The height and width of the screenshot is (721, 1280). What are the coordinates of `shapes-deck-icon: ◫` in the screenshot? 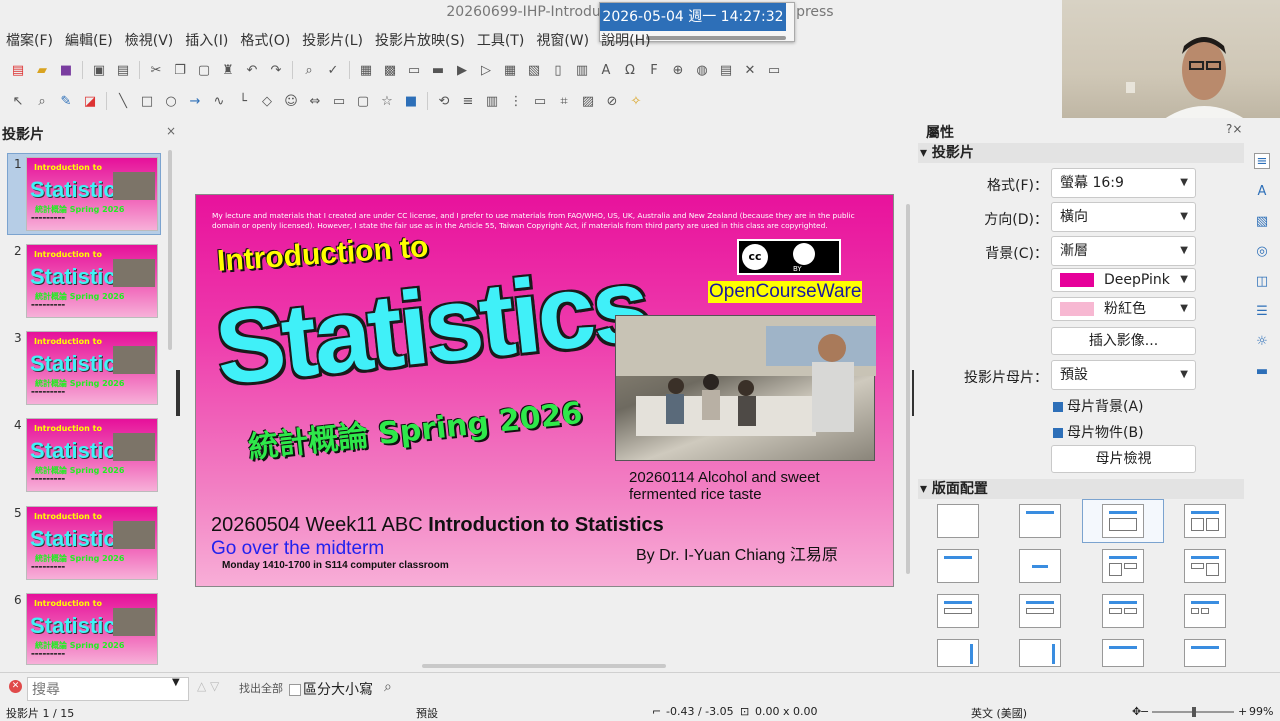 It's located at (1262, 282).